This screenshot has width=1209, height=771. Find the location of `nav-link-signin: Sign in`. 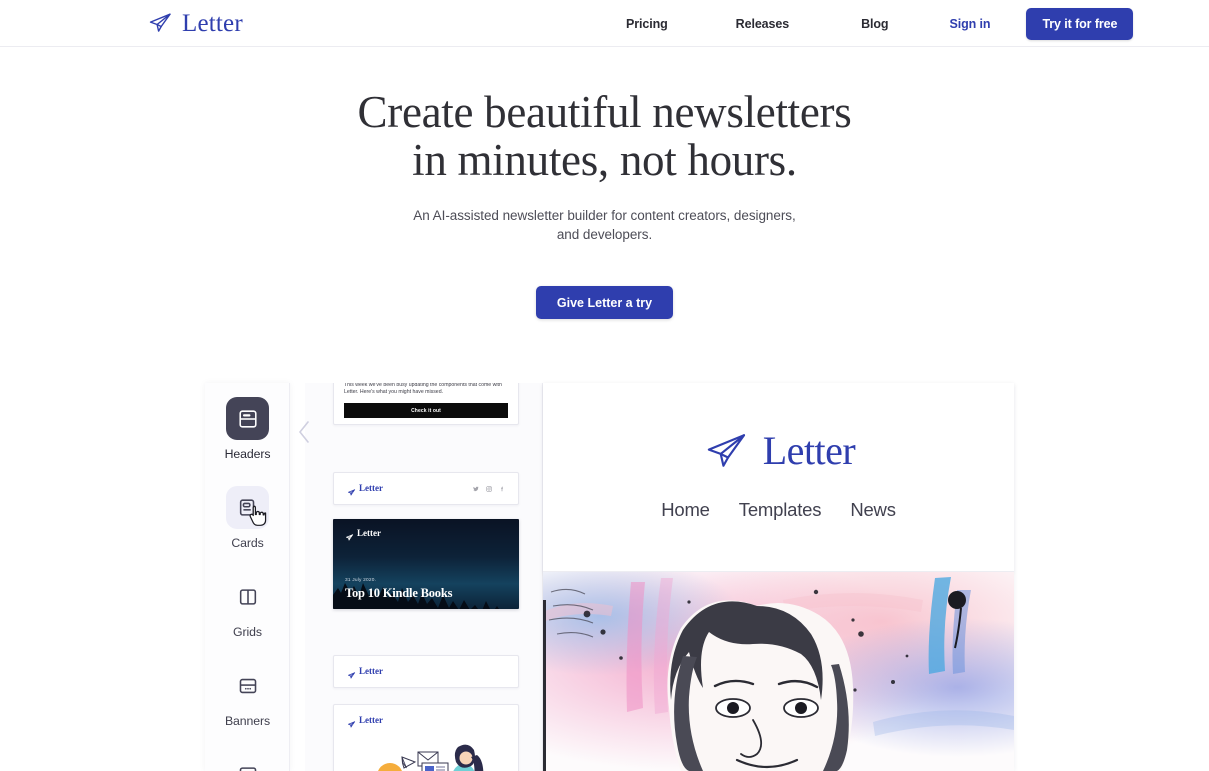

nav-link-signin: Sign in is located at coordinates (969, 24).